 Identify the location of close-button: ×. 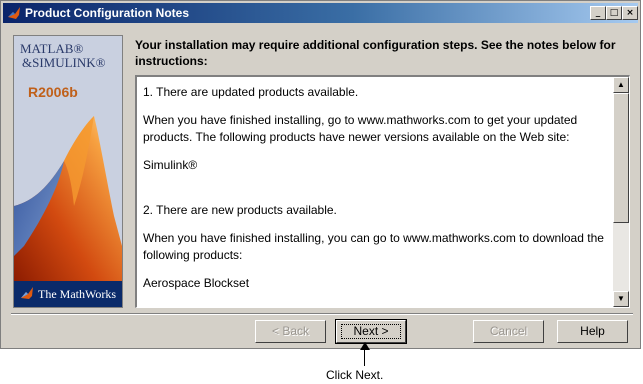
(630, 13).